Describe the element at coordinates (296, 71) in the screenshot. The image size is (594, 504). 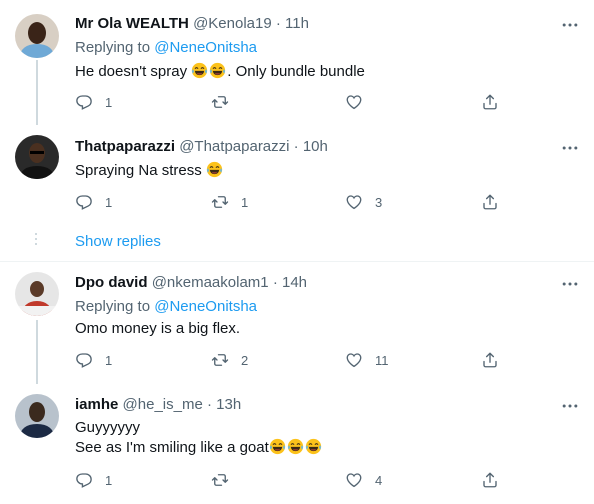
I see `tweet-text-part: . Only bundle bundle` at that location.